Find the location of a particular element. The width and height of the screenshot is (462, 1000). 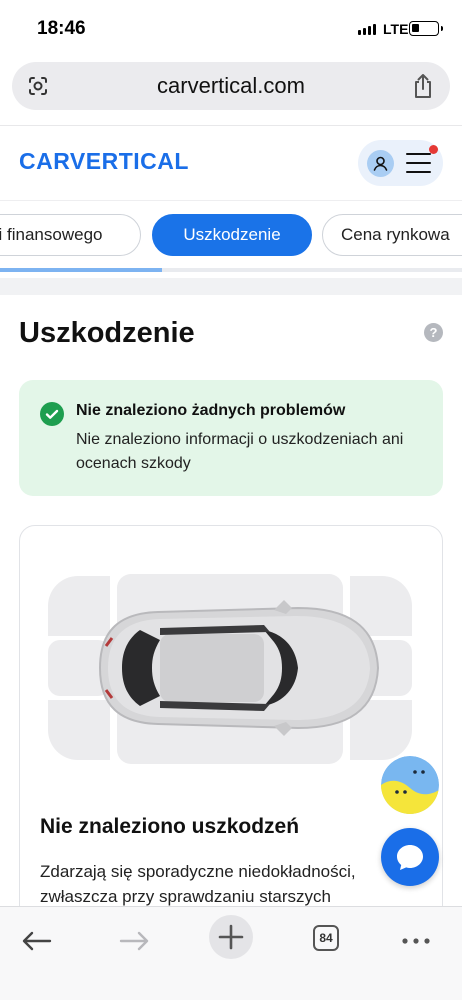

report-tabs: i finansowego Uszkodzenie Cena rynkowa is located at coordinates (231, 236).